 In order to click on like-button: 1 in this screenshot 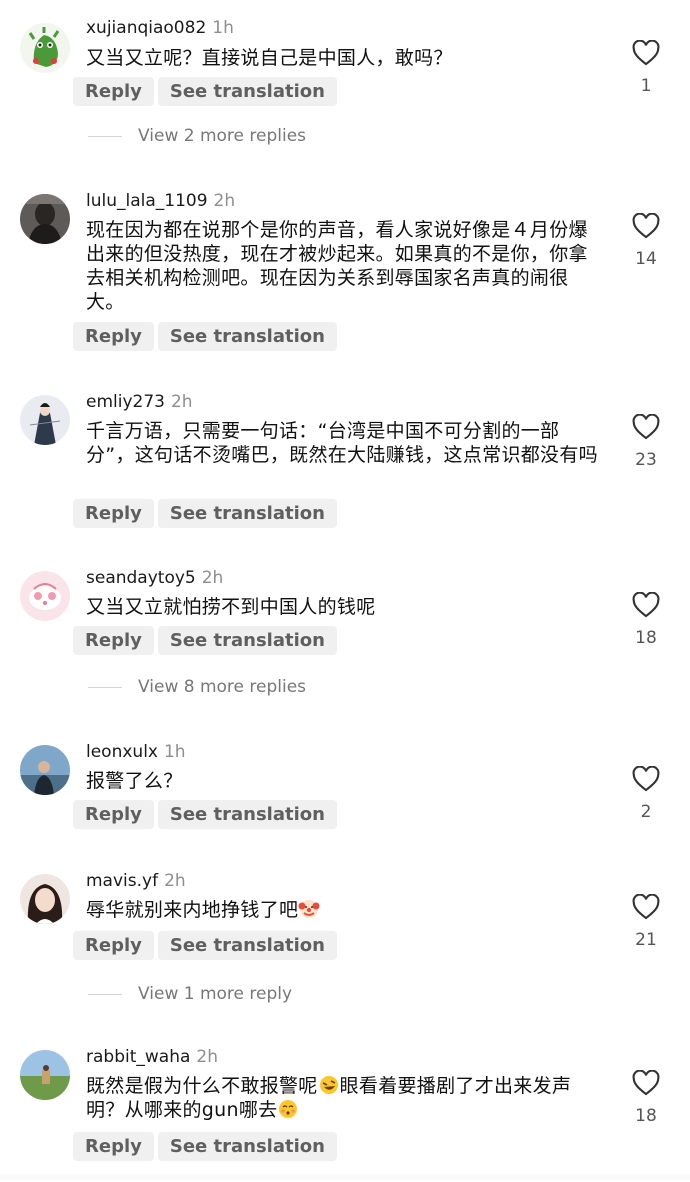, I will do `click(646, 68)`.